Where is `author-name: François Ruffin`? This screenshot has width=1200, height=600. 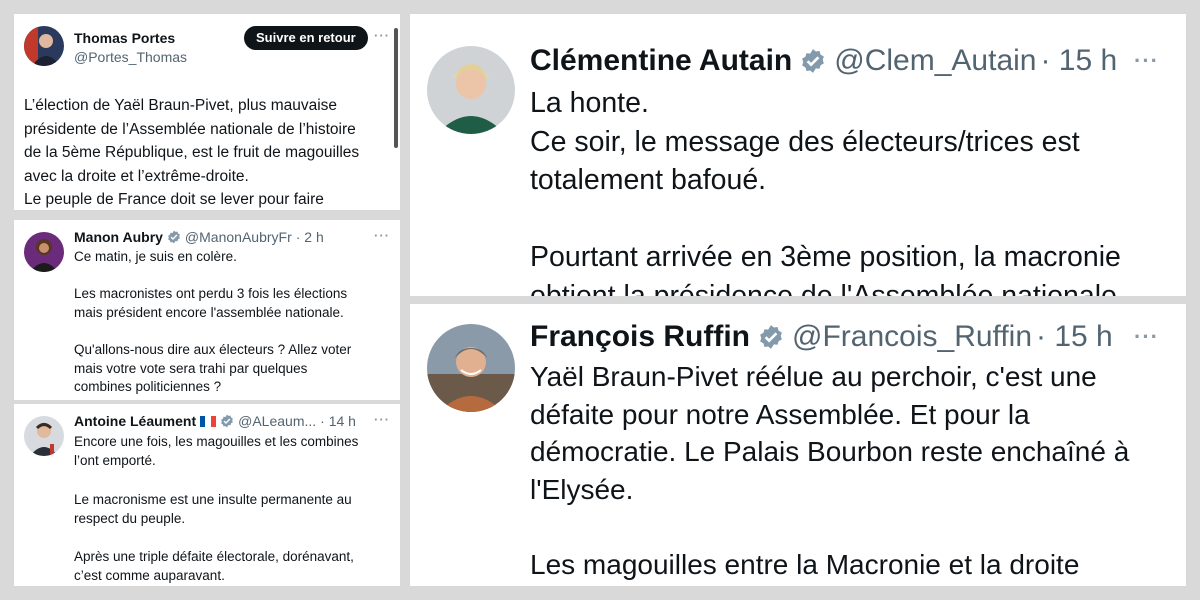
author-name: François Ruffin is located at coordinates (640, 337).